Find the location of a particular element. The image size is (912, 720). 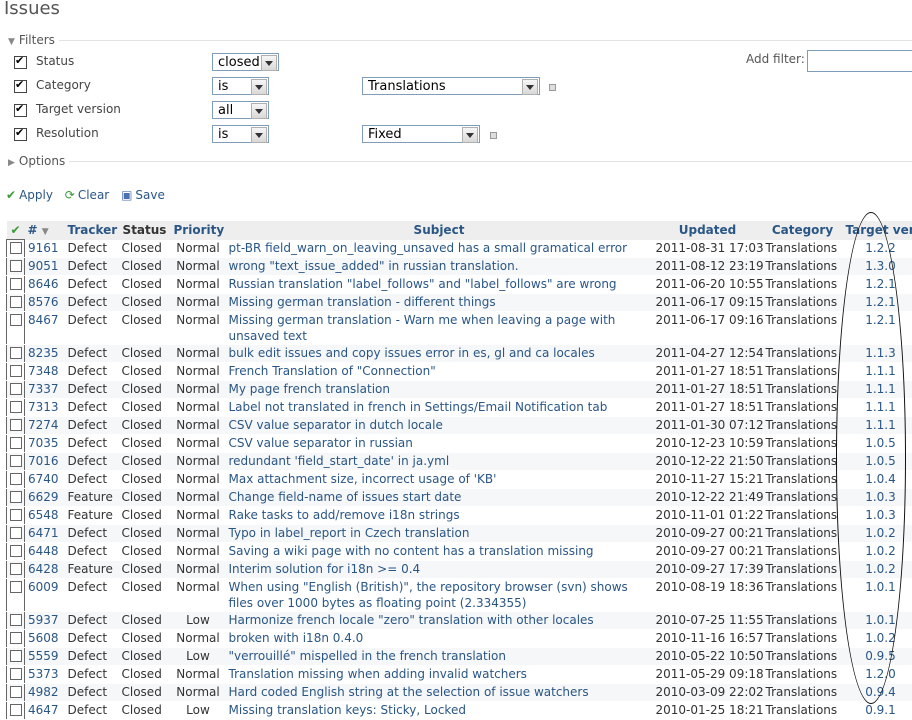

issue-id-link: 6471 is located at coordinates (43, 533).